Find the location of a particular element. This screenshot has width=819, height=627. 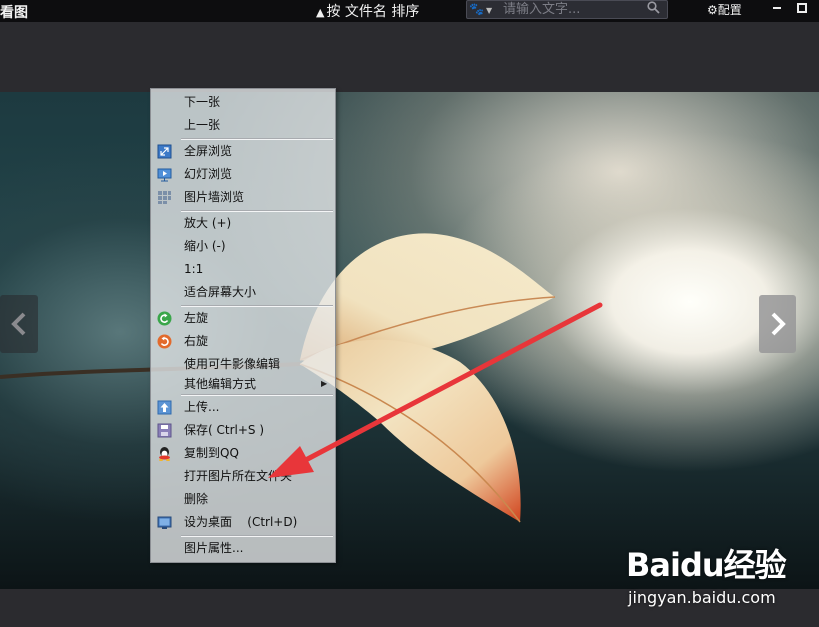

title-bar: 牛看图 ▲按 文件名 排序 🐾▼ ⚙配置 is located at coordinates (409, 11).